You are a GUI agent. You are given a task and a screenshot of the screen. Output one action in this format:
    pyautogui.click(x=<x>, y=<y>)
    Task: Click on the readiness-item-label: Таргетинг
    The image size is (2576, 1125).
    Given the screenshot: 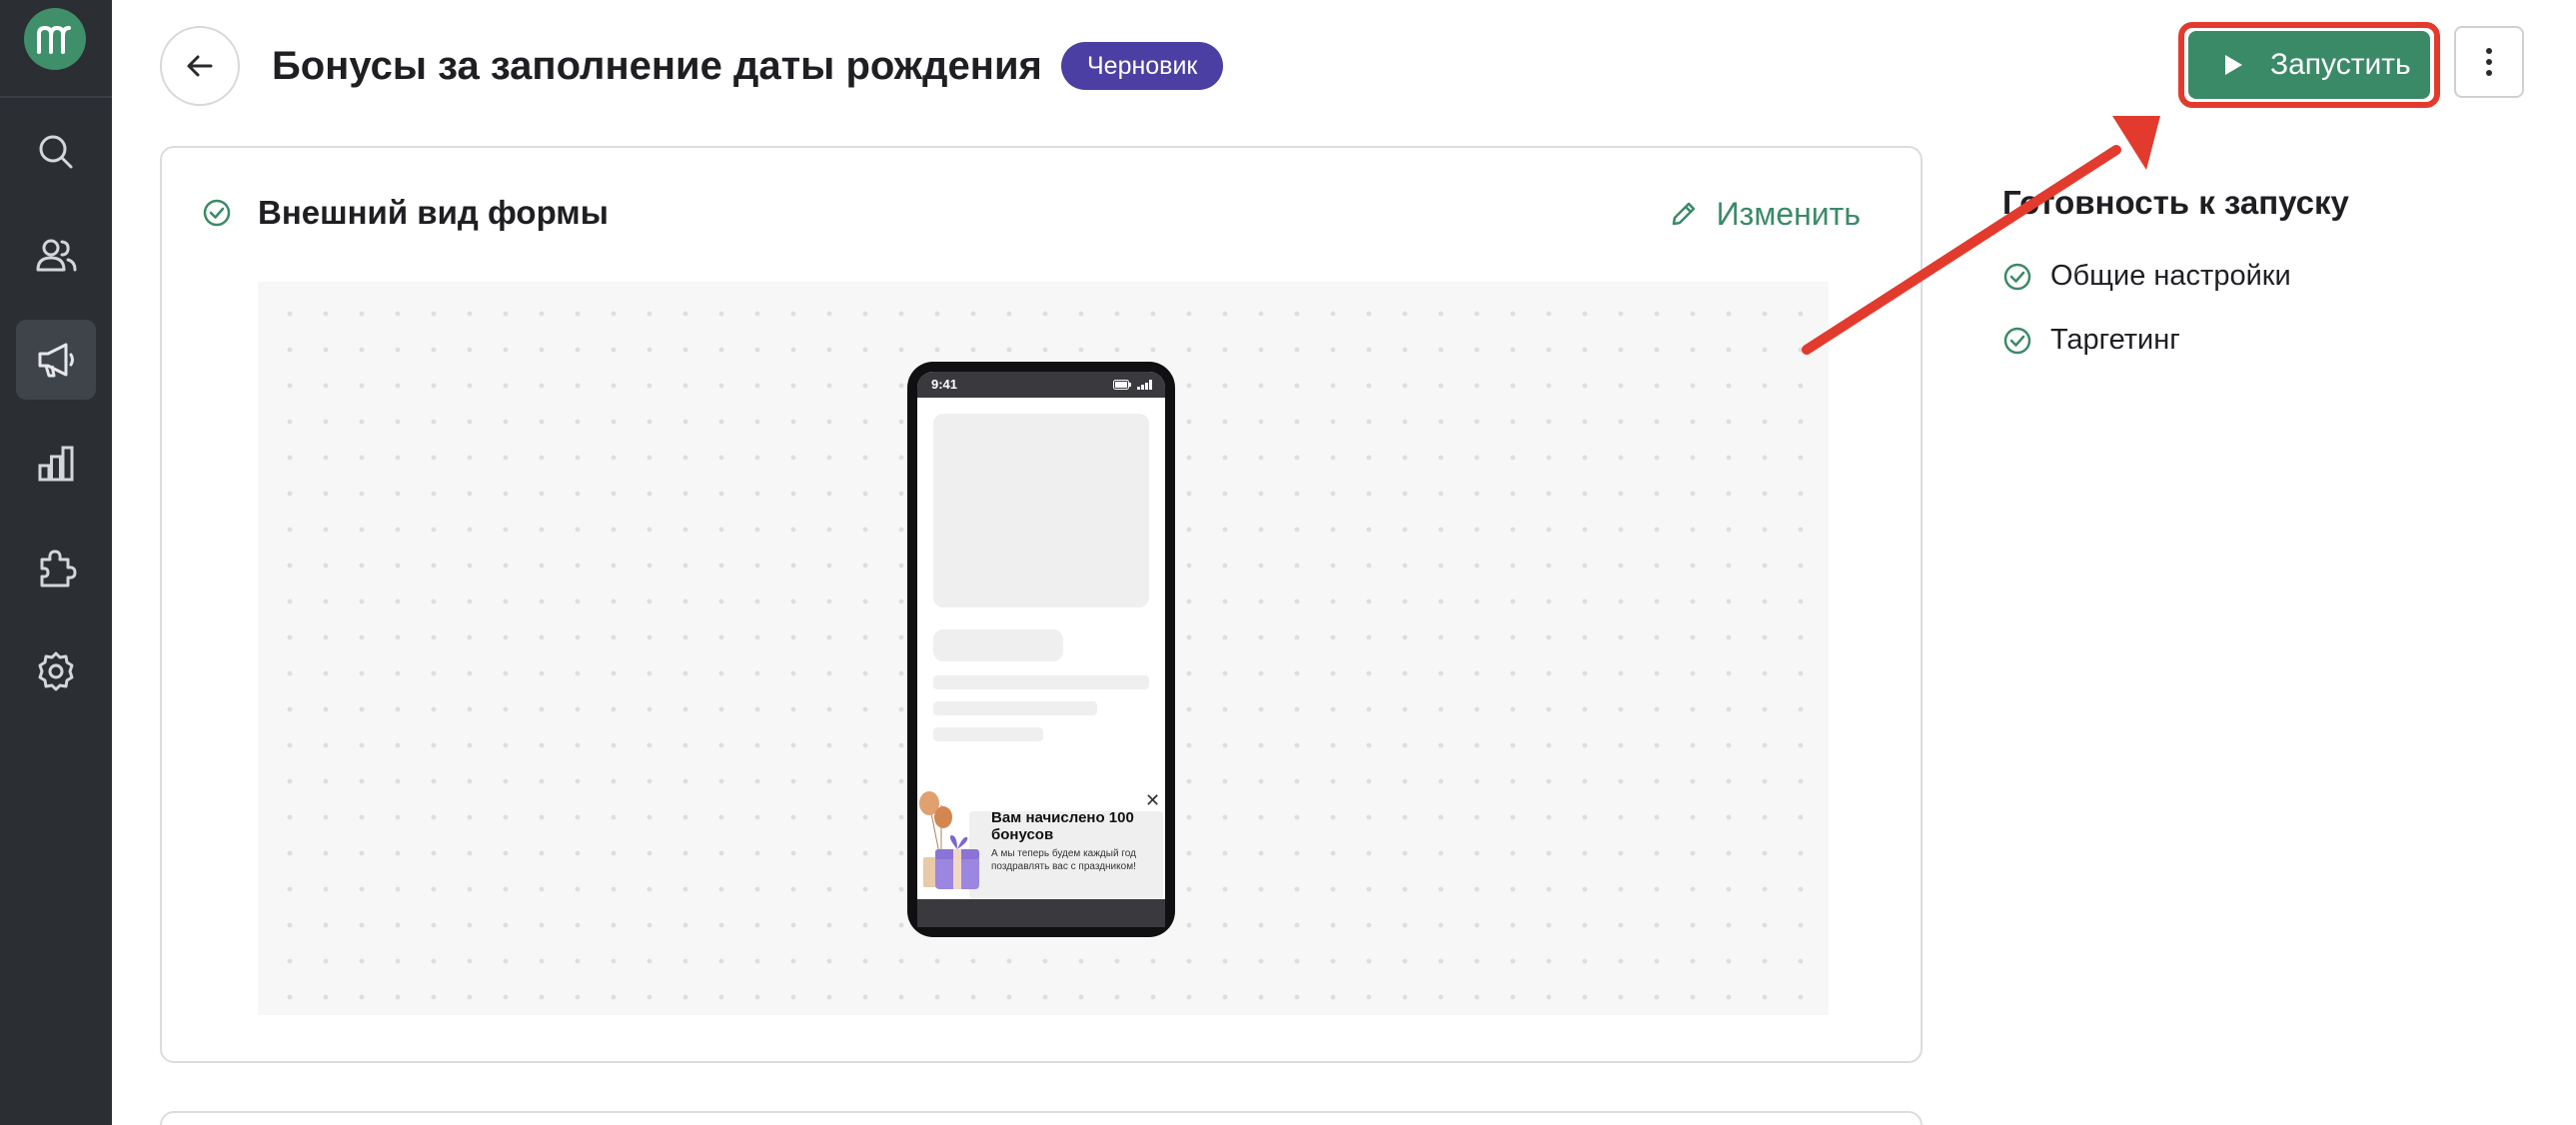 What is the action you would take?
    pyautogui.click(x=2115, y=340)
    